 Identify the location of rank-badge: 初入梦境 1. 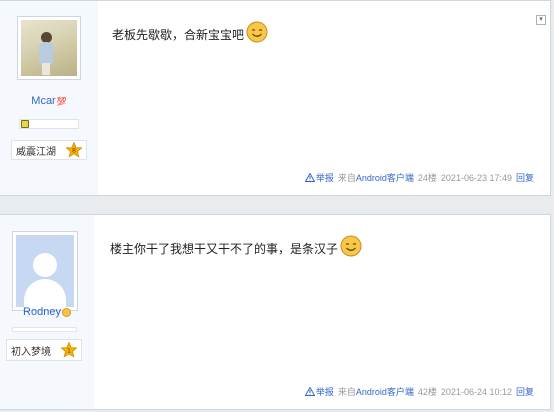
(44, 350).